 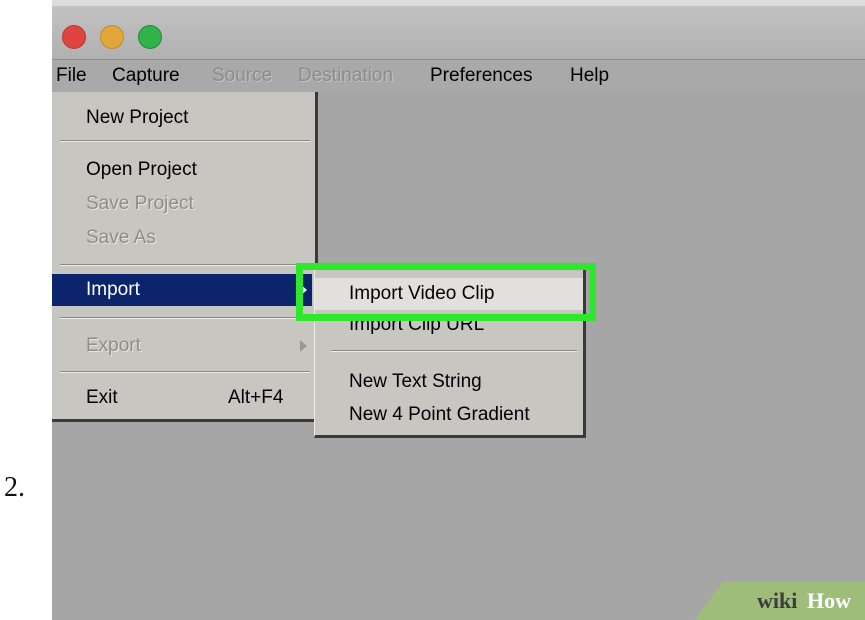 I want to click on menu-item-label: Save Project, so click(x=140, y=203).